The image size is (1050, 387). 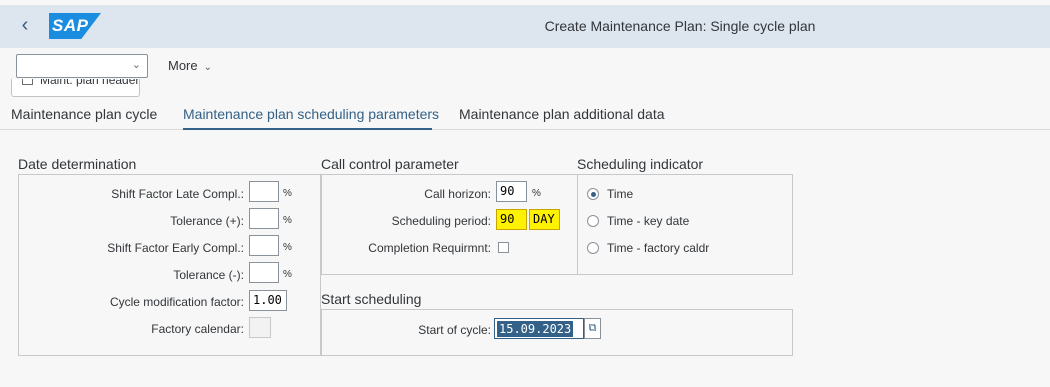 What do you see at coordinates (593, 248) in the screenshot?
I see `radio-time-factory-caldr` at bounding box center [593, 248].